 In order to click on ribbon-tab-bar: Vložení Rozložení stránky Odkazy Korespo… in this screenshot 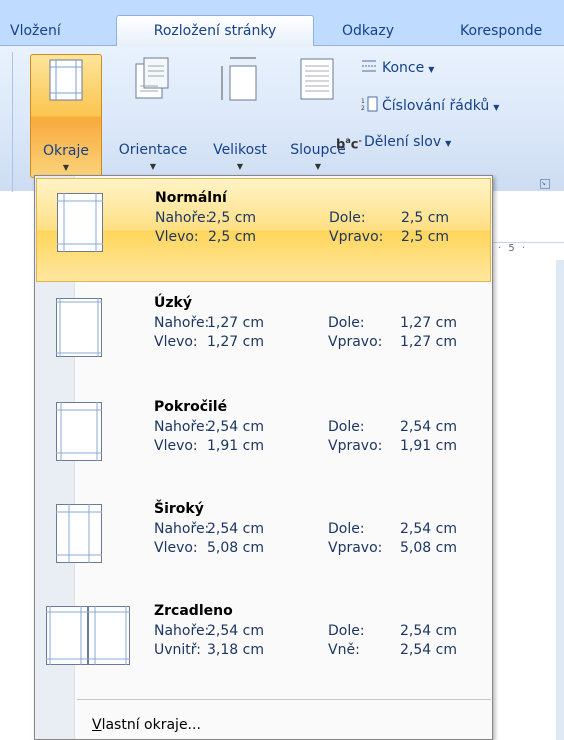, I will do `click(282, 23)`.